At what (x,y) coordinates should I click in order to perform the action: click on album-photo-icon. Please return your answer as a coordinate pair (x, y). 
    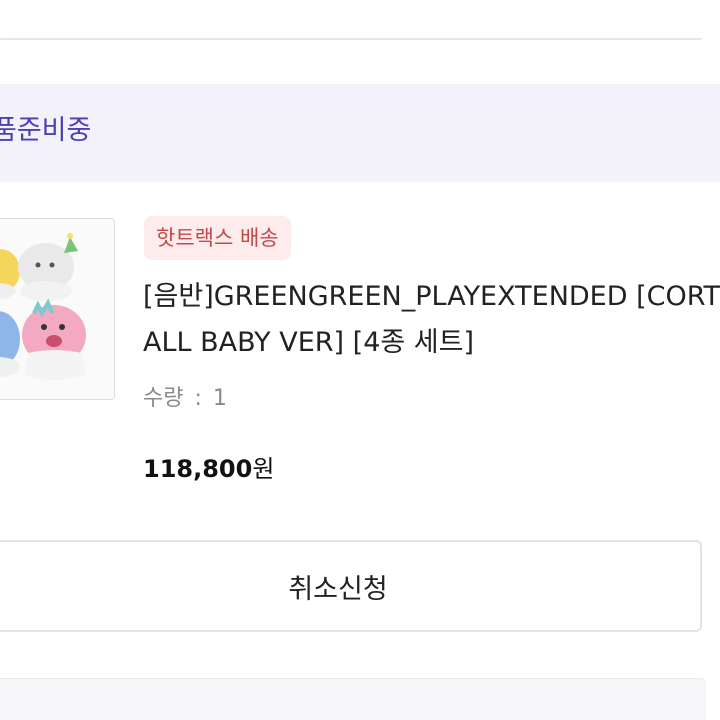
    Looking at the image, I should click on (57, 309).